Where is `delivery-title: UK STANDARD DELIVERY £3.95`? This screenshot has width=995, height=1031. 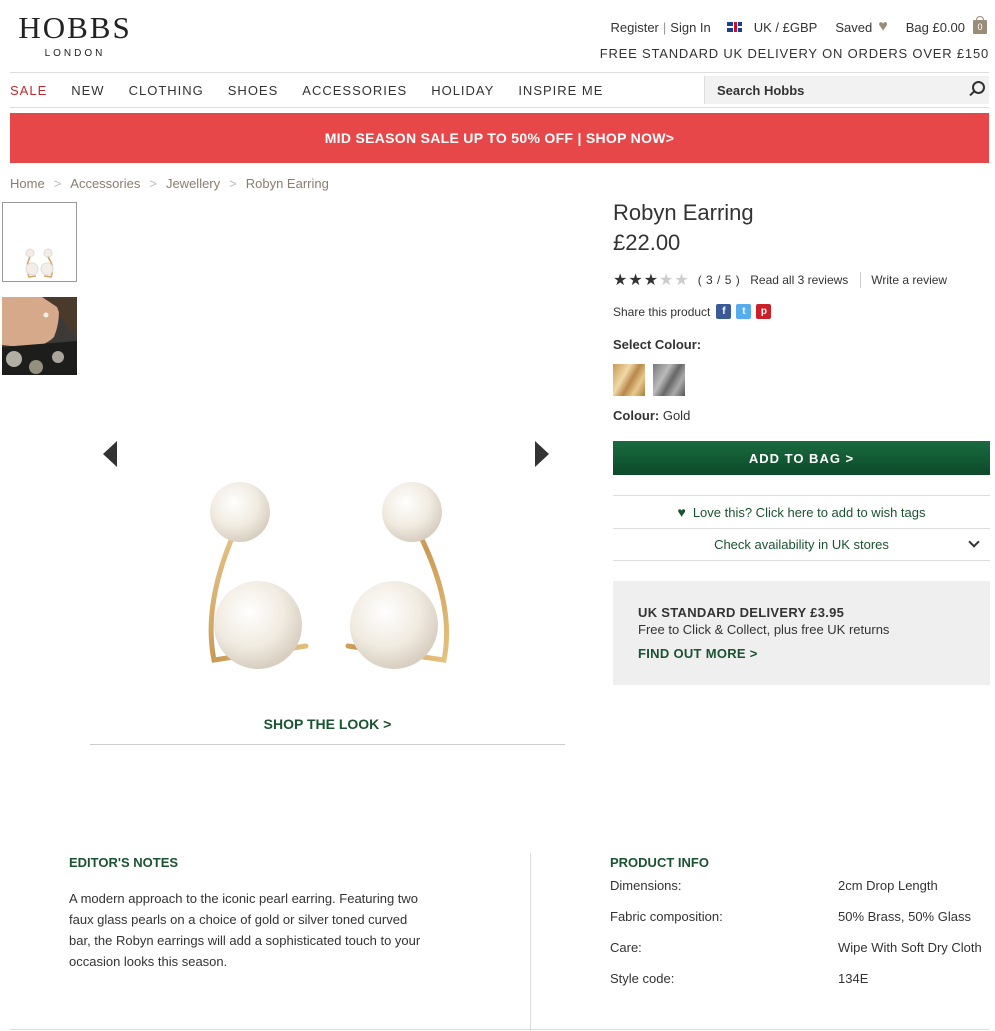
delivery-title: UK STANDARD DELIVERY £3.95 is located at coordinates (741, 612).